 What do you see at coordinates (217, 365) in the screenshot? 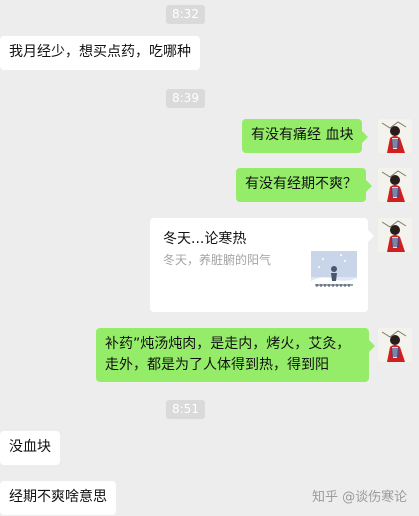
I see `message-text-line: 走外，都是为了人体得到热，得到阳` at bounding box center [217, 365].